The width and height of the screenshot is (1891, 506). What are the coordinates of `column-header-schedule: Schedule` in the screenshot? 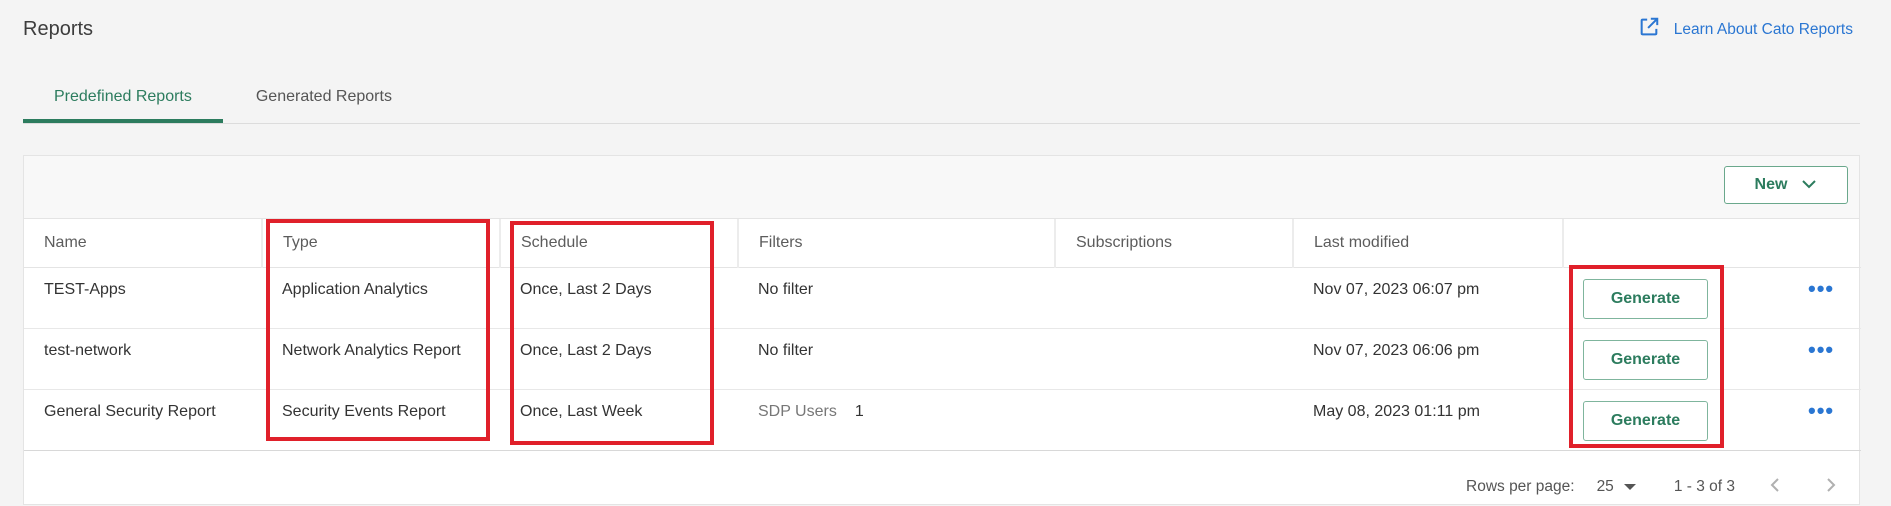 It's located at (619, 243).